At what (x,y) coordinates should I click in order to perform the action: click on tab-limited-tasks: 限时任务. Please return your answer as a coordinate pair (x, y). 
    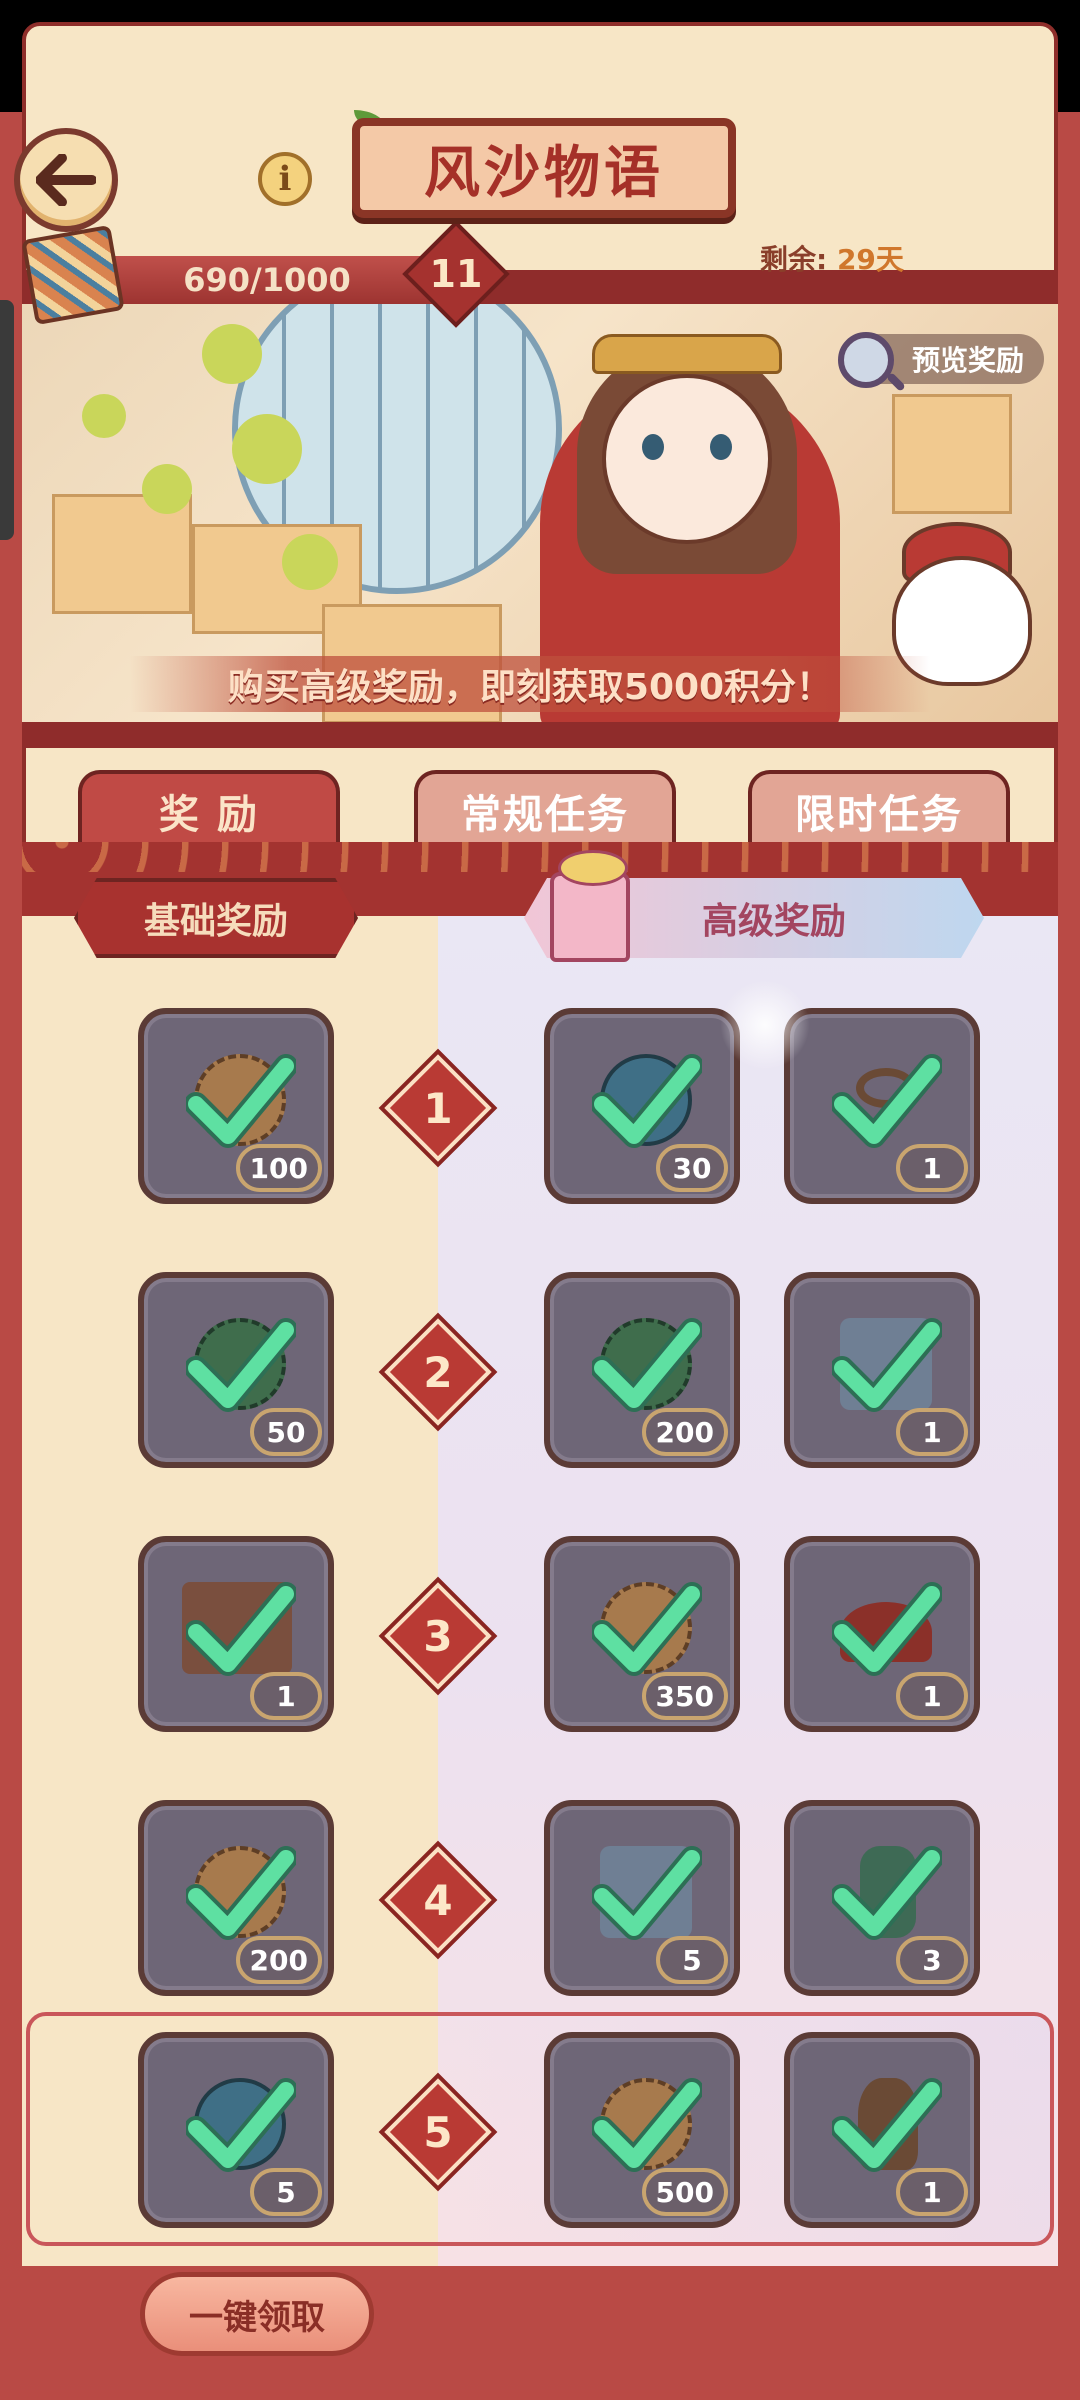
    Looking at the image, I should click on (879, 809).